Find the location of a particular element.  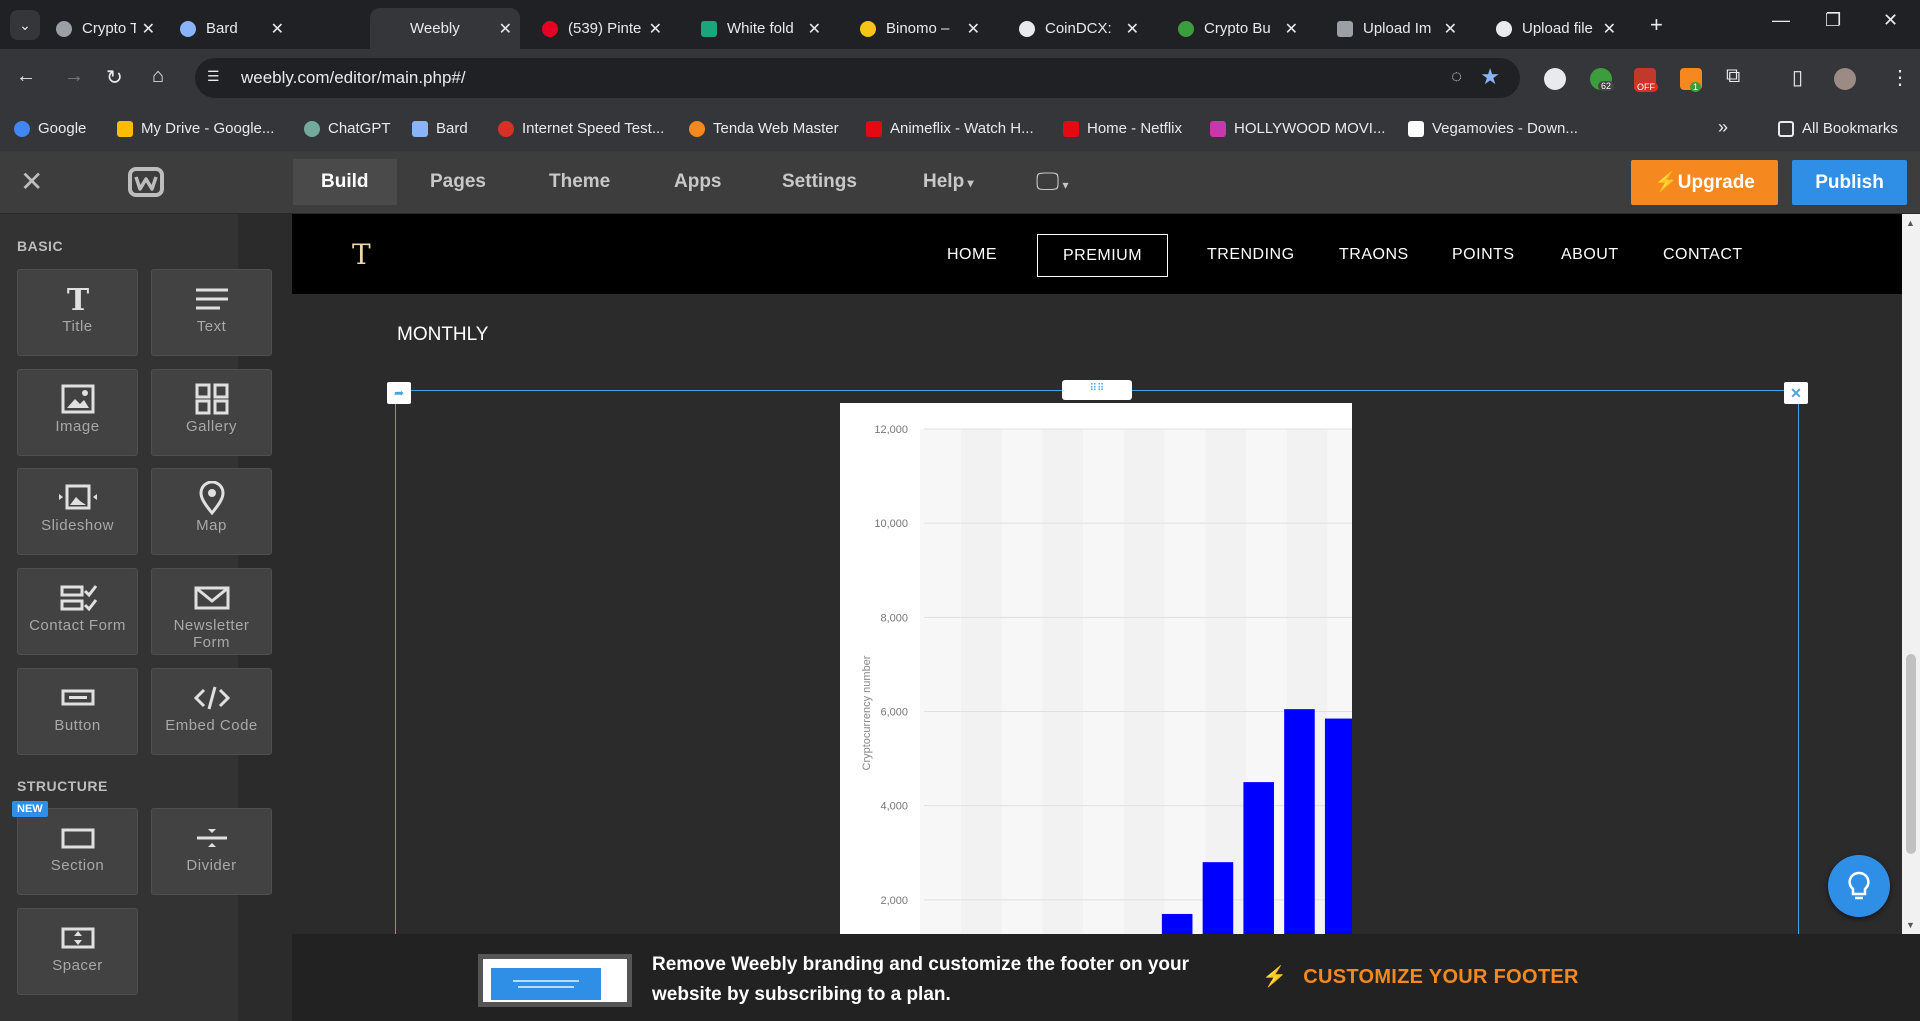

site-nav-home: HOME is located at coordinates (972, 255).